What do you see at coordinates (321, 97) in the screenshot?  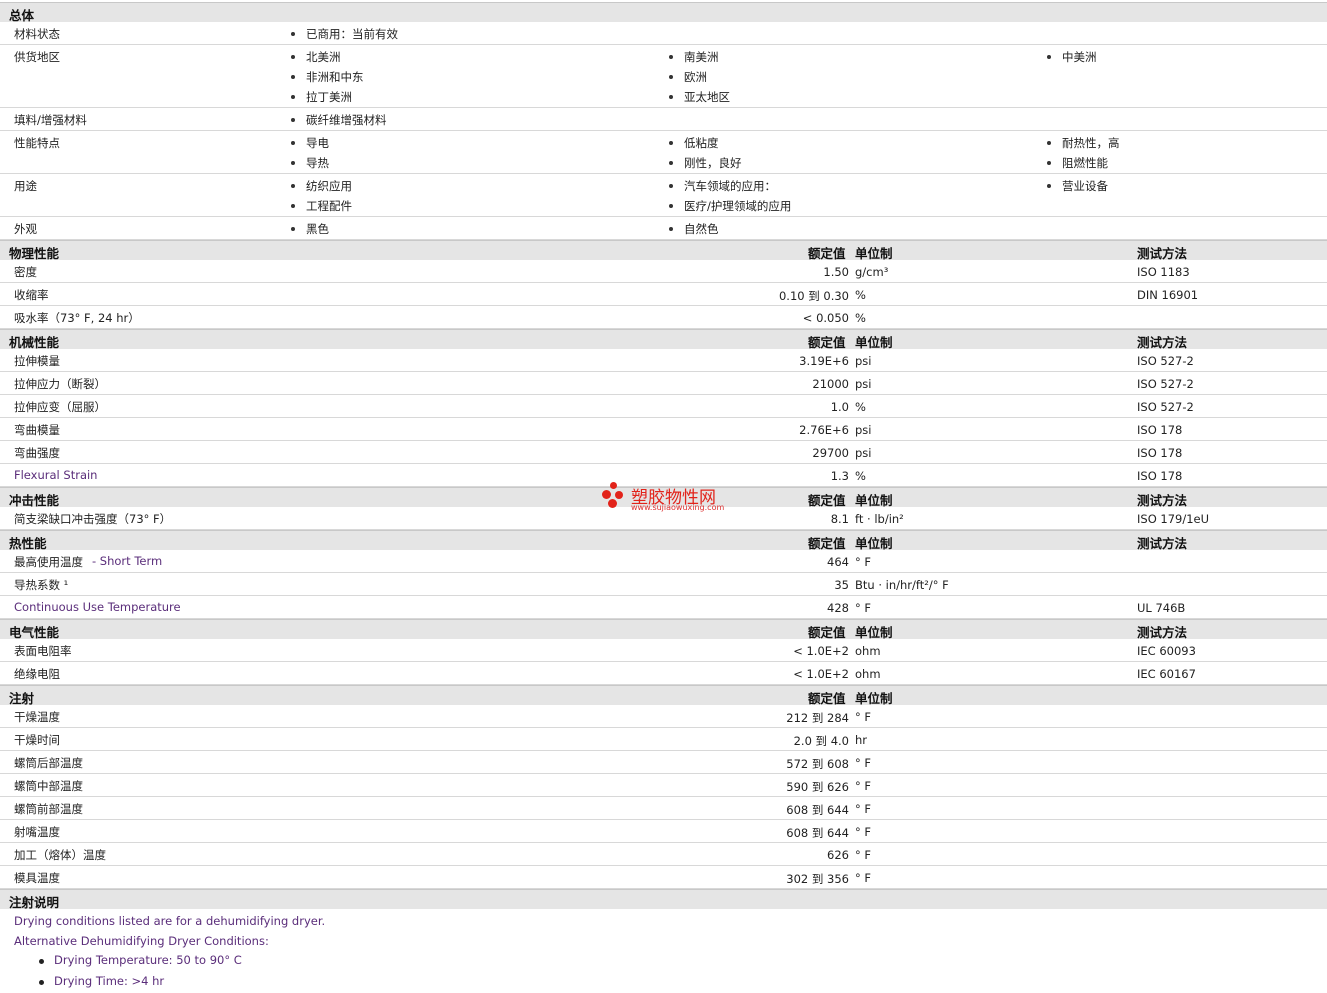 I see `bullet-item: 拉丁美洲` at bounding box center [321, 97].